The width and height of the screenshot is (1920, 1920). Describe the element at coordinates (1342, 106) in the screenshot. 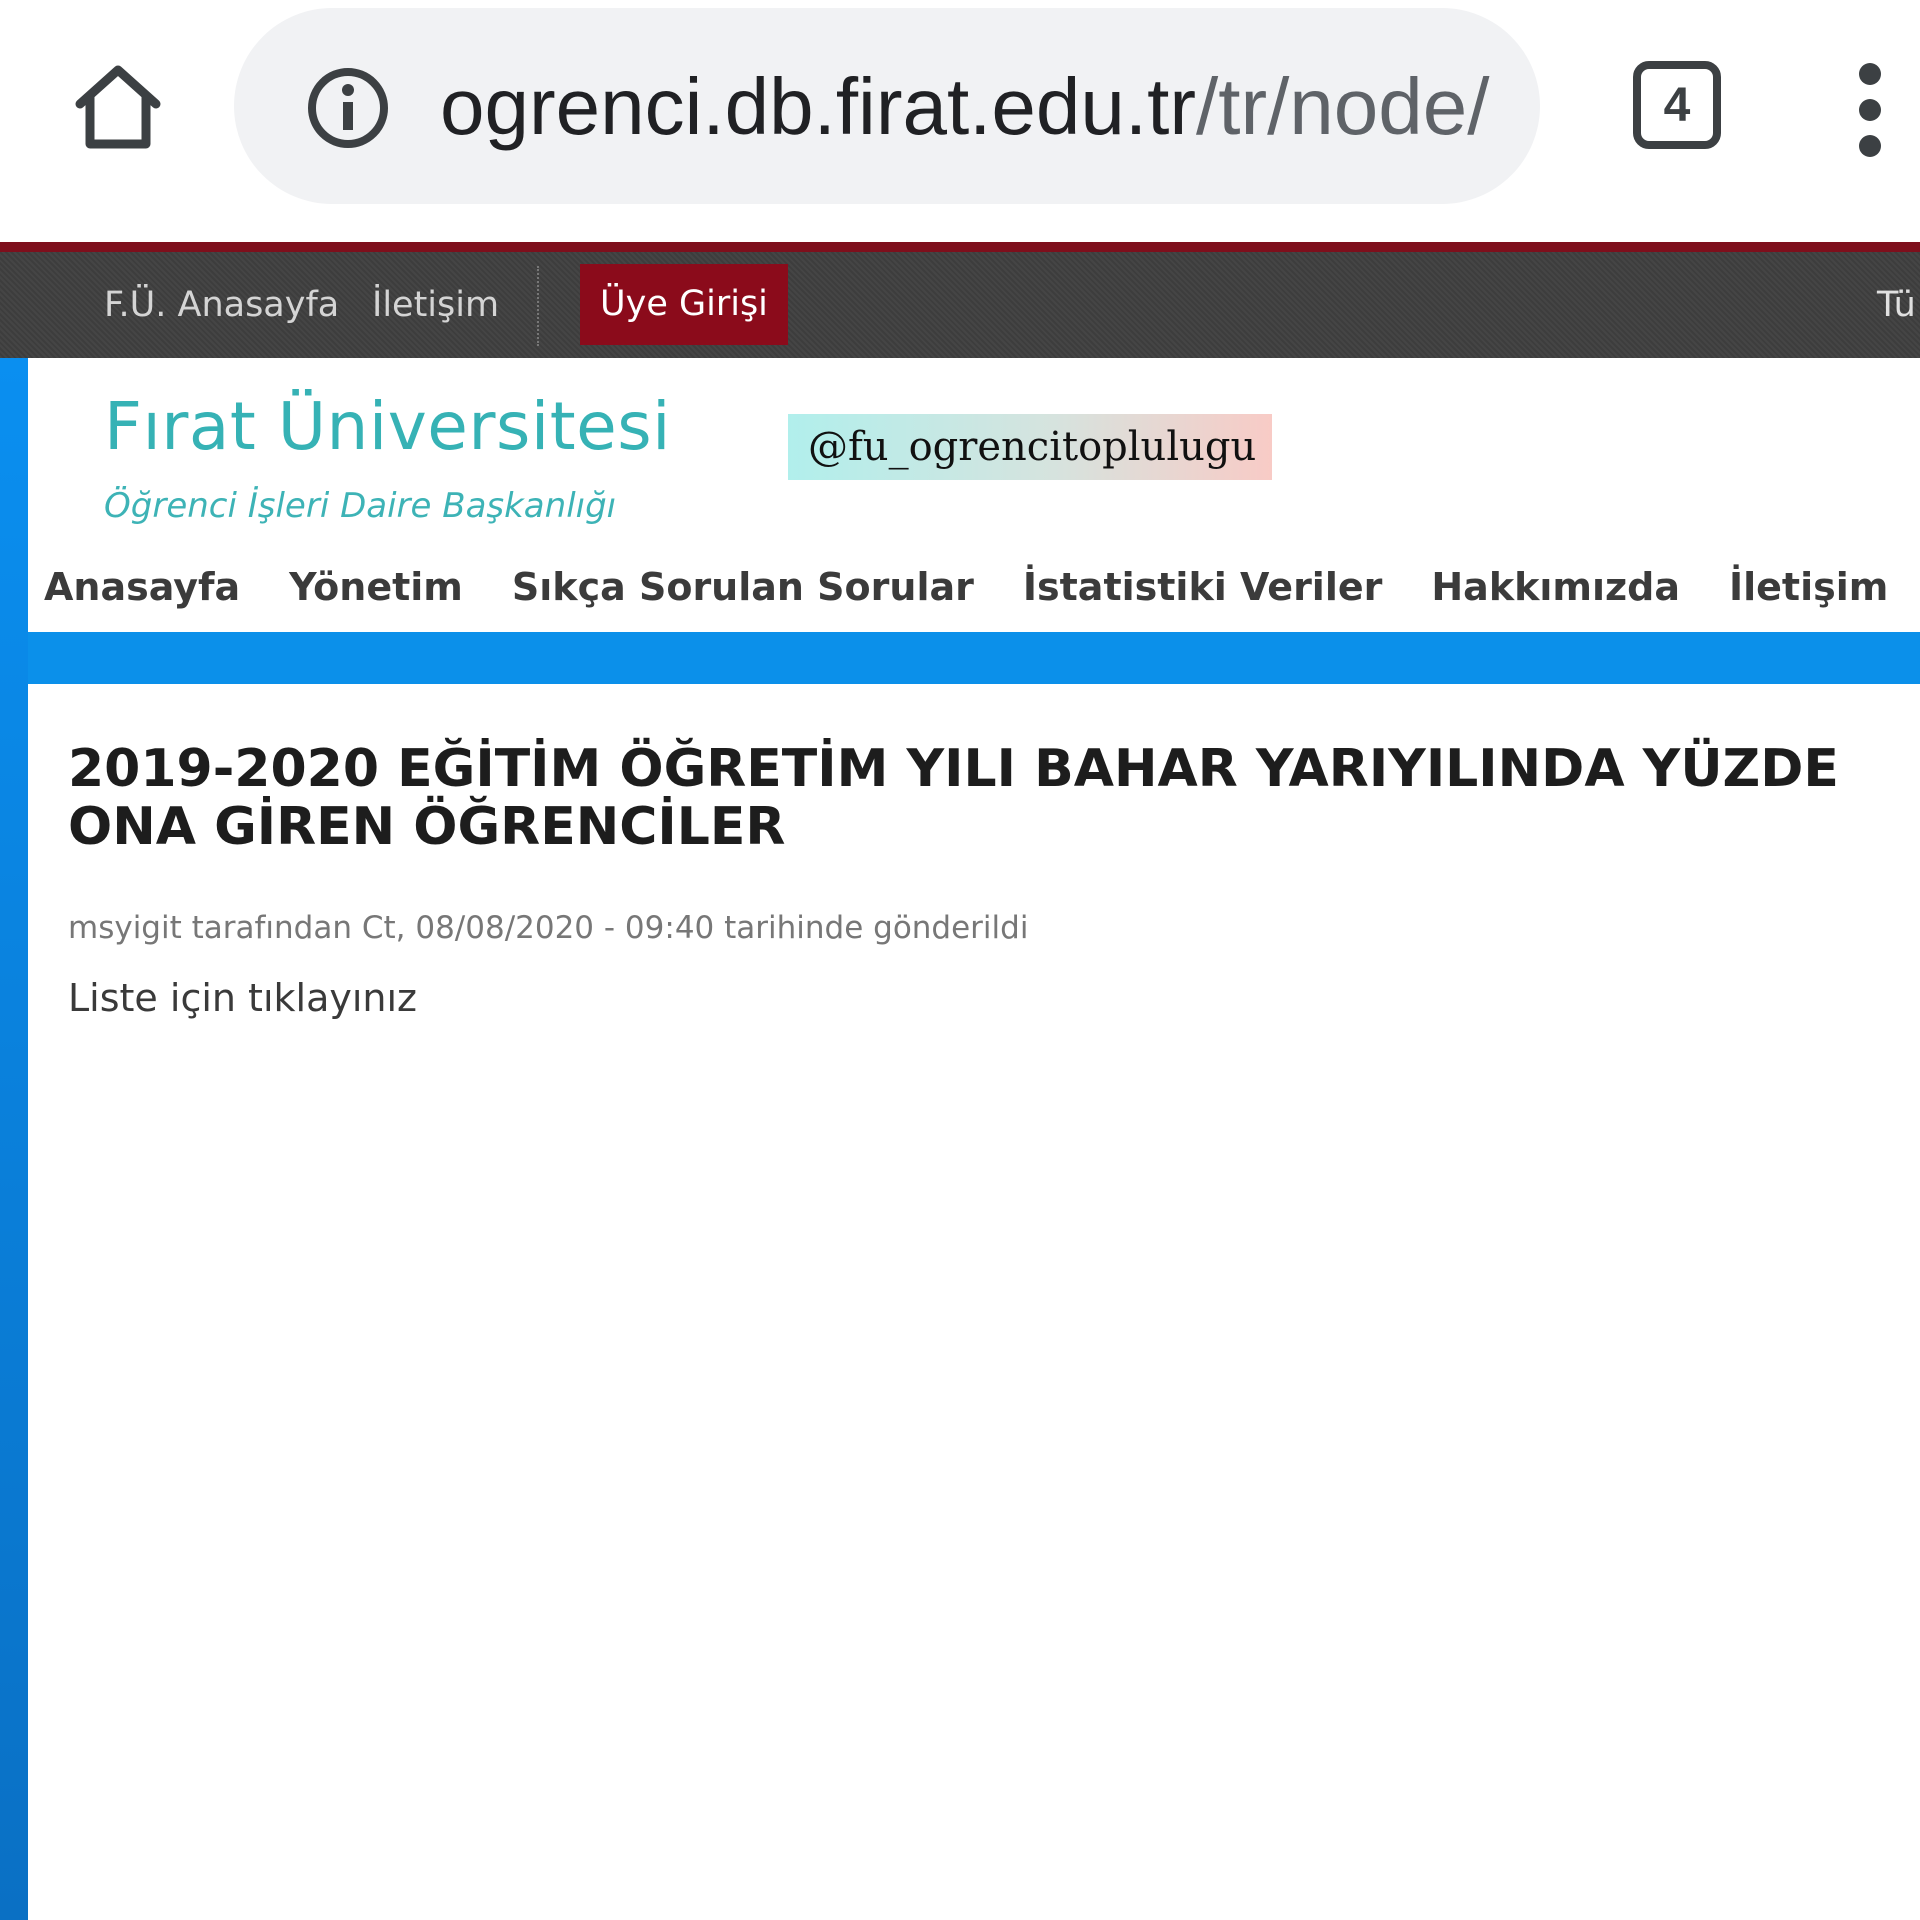

I see `url-path: /tr/node/` at that location.